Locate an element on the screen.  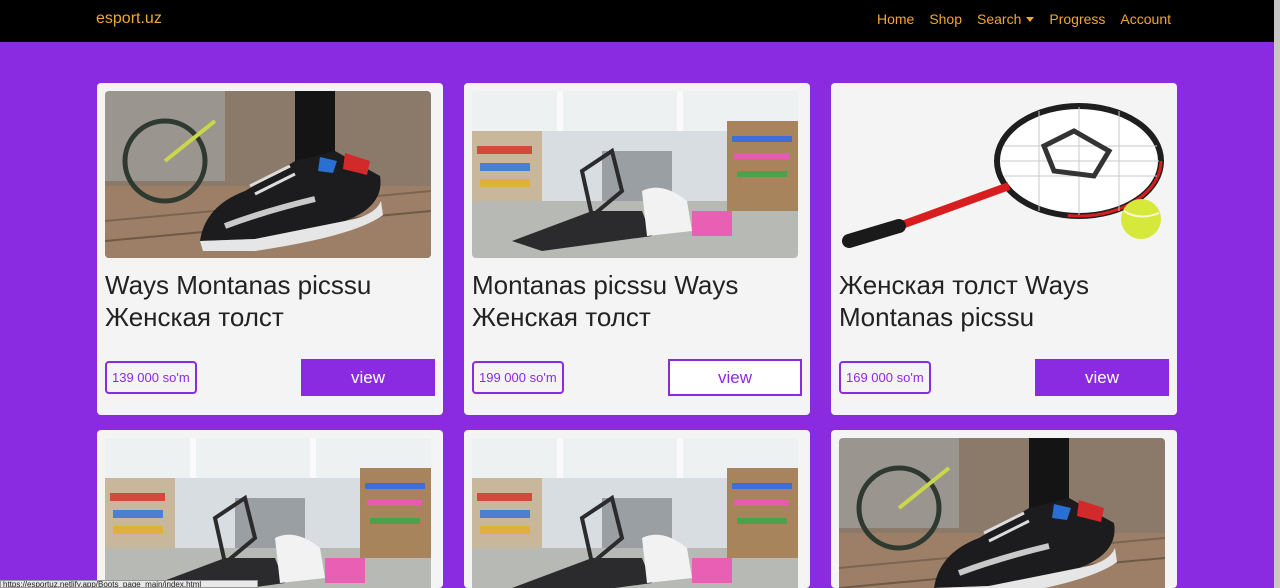
price-badge: 199 000 so'm is located at coordinates (518, 377).